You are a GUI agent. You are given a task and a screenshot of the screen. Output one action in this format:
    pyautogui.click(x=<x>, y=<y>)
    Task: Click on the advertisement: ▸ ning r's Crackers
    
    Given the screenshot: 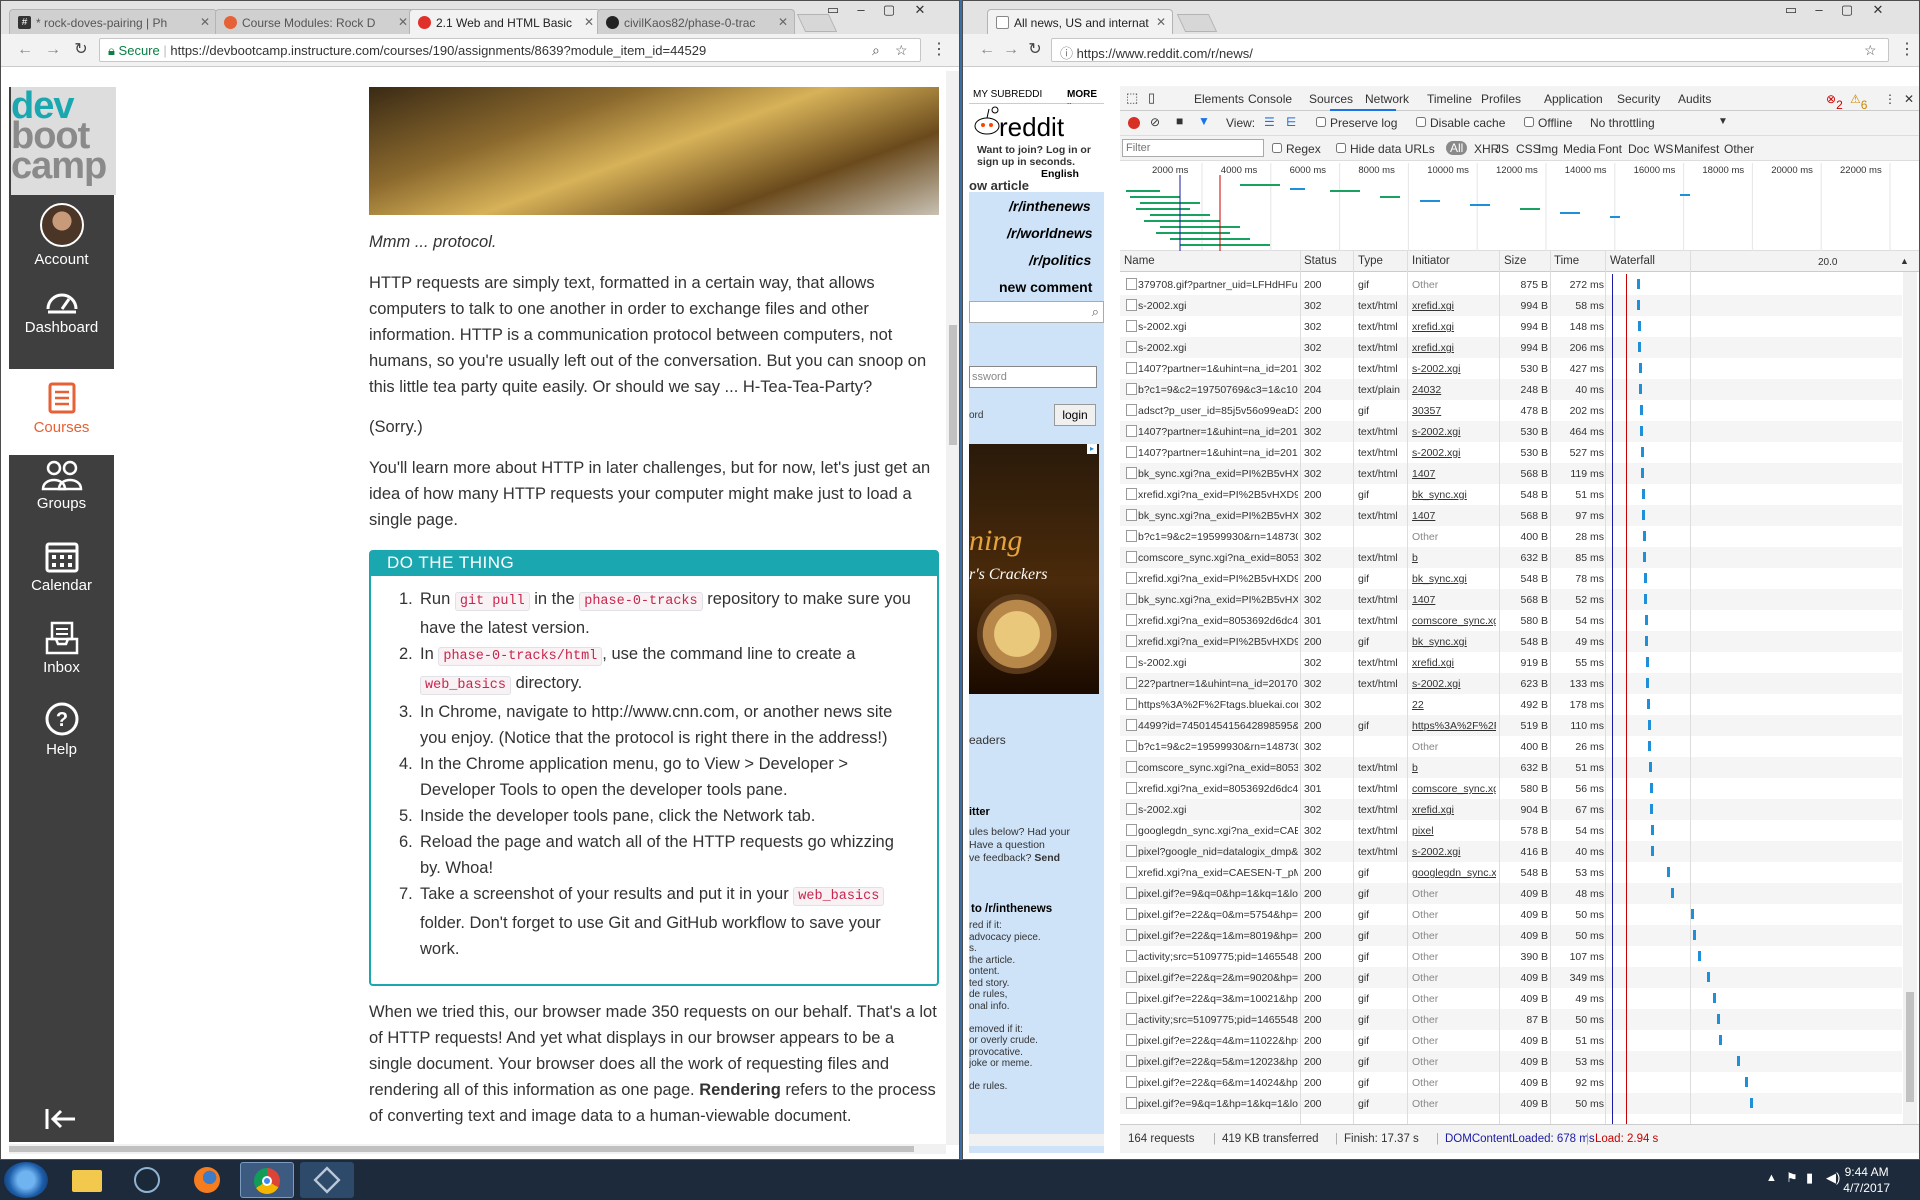 What is the action you would take?
    pyautogui.click(x=1034, y=569)
    